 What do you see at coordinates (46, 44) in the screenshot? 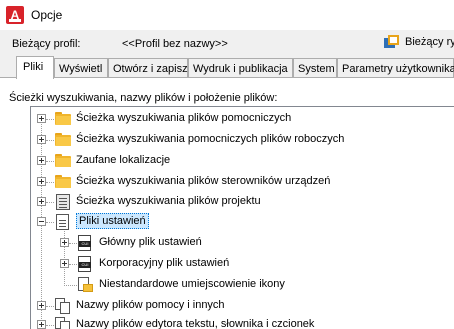
I see `profile-label: Bieżący profil:` at bounding box center [46, 44].